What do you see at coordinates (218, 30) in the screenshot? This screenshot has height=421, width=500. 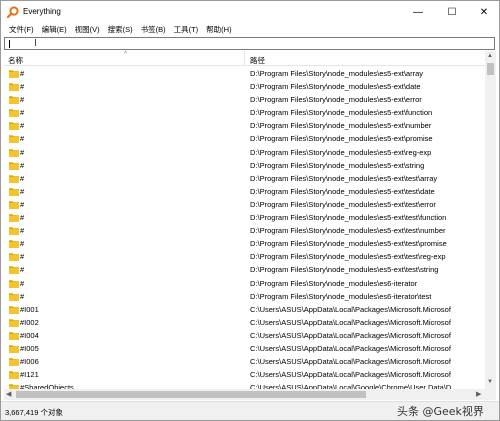 I see `menu-help: 帮助(H)` at bounding box center [218, 30].